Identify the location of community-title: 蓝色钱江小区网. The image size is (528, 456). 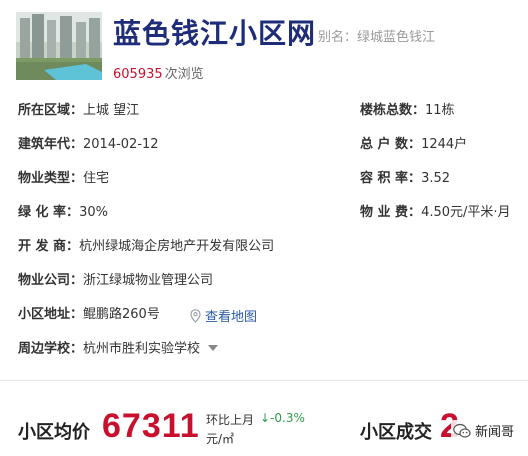
(215, 33).